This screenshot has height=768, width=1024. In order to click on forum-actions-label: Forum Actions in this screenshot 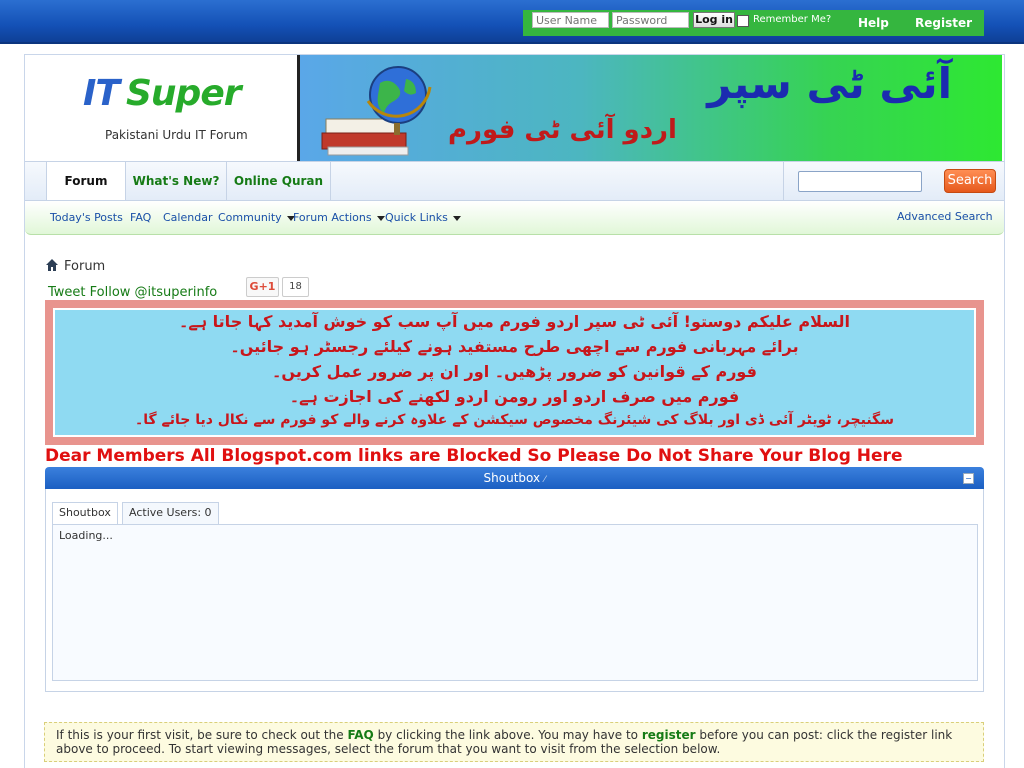, I will do `click(332, 217)`.